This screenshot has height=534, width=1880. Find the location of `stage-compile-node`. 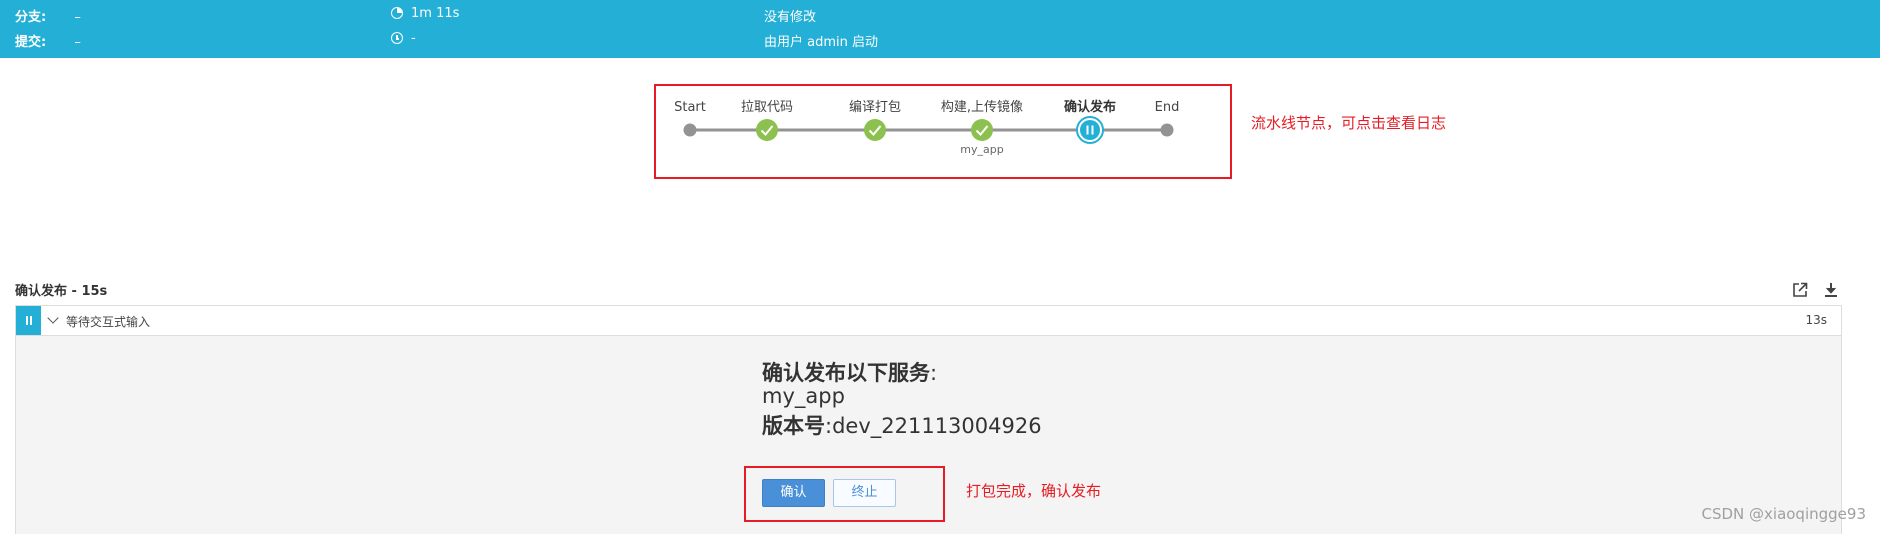

stage-compile-node is located at coordinates (875, 130).